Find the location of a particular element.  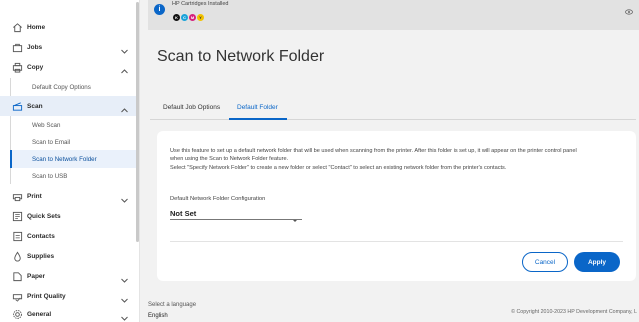

sidebar-subitem-scan-to-usb: Scan to USB is located at coordinates (73, 176).